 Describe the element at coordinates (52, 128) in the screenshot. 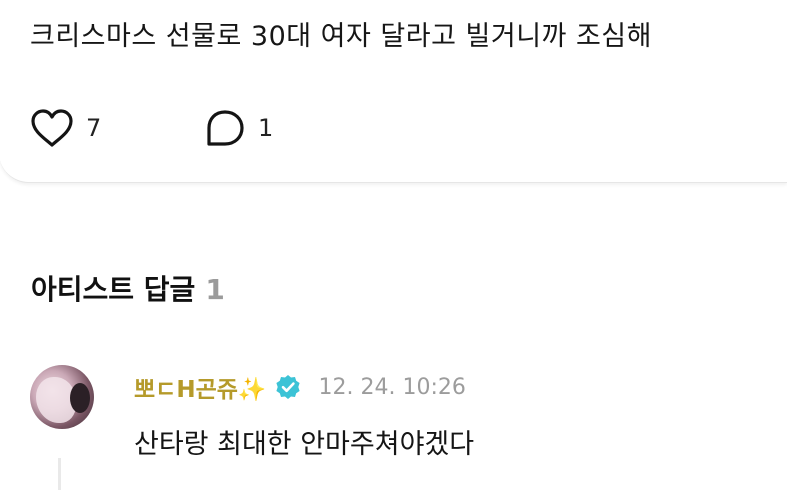

I see `heart-outline-icon` at that location.